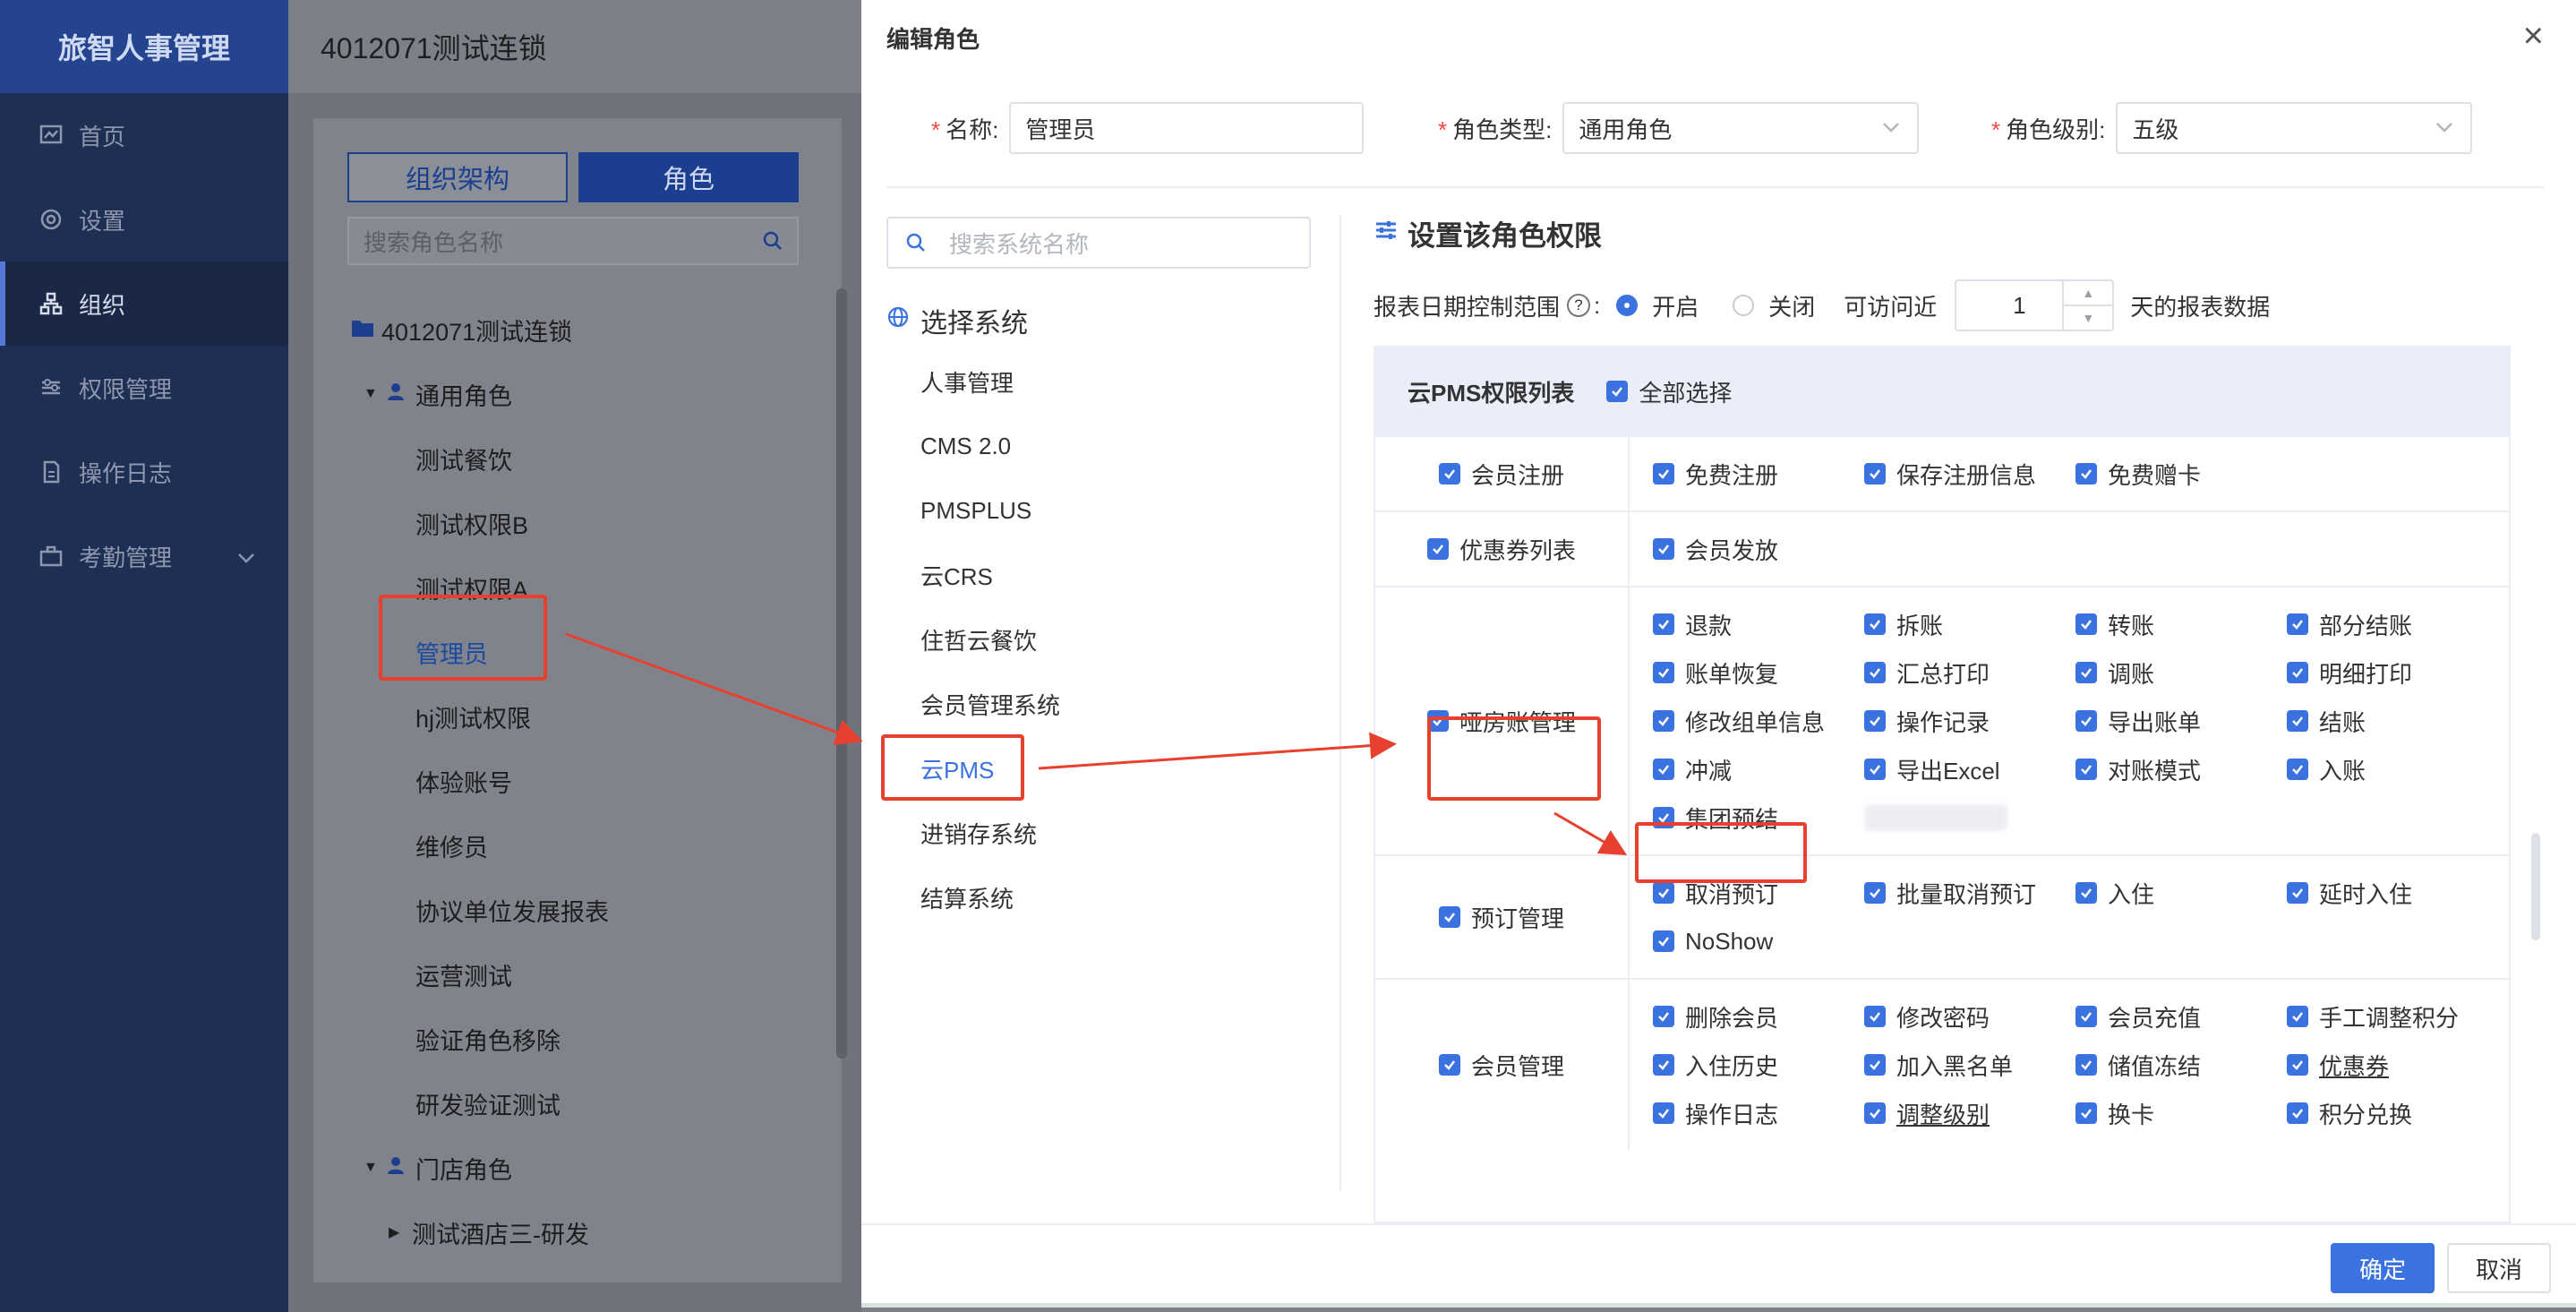 The height and width of the screenshot is (1312, 2576). Describe the element at coordinates (1970, 474) in the screenshot. I see `permission-checkbox: 保存注册信息` at that location.